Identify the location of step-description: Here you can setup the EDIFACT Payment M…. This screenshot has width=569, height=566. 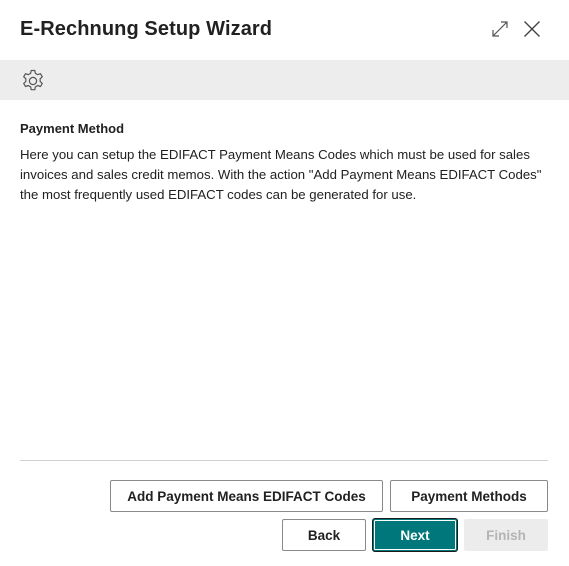
(281, 174).